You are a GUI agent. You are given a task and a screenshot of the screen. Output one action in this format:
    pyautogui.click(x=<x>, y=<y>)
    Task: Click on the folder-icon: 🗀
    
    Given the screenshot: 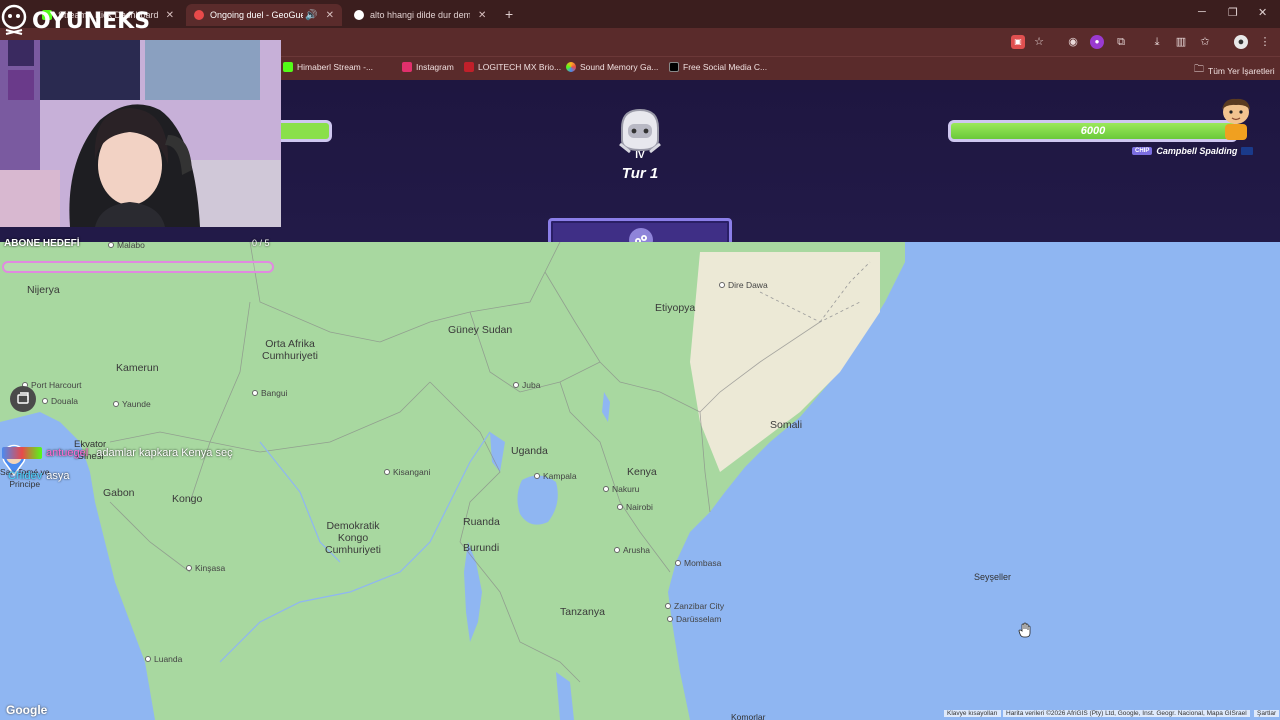 What is the action you would take?
    pyautogui.click(x=1199, y=69)
    